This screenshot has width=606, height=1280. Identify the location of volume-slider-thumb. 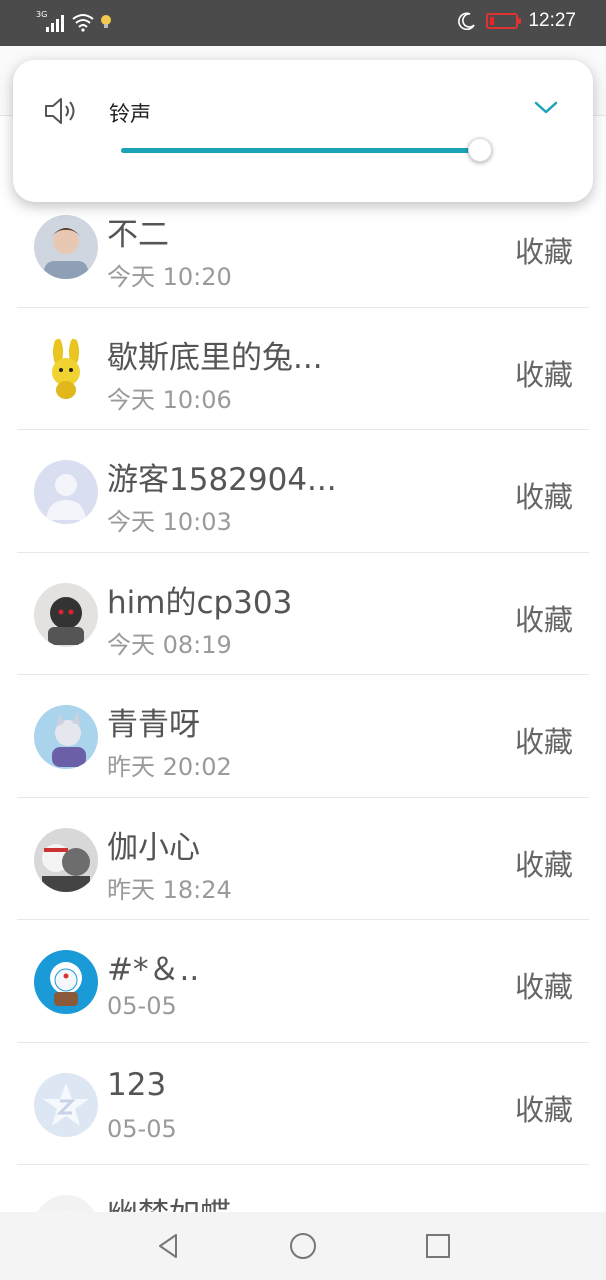
(479, 150).